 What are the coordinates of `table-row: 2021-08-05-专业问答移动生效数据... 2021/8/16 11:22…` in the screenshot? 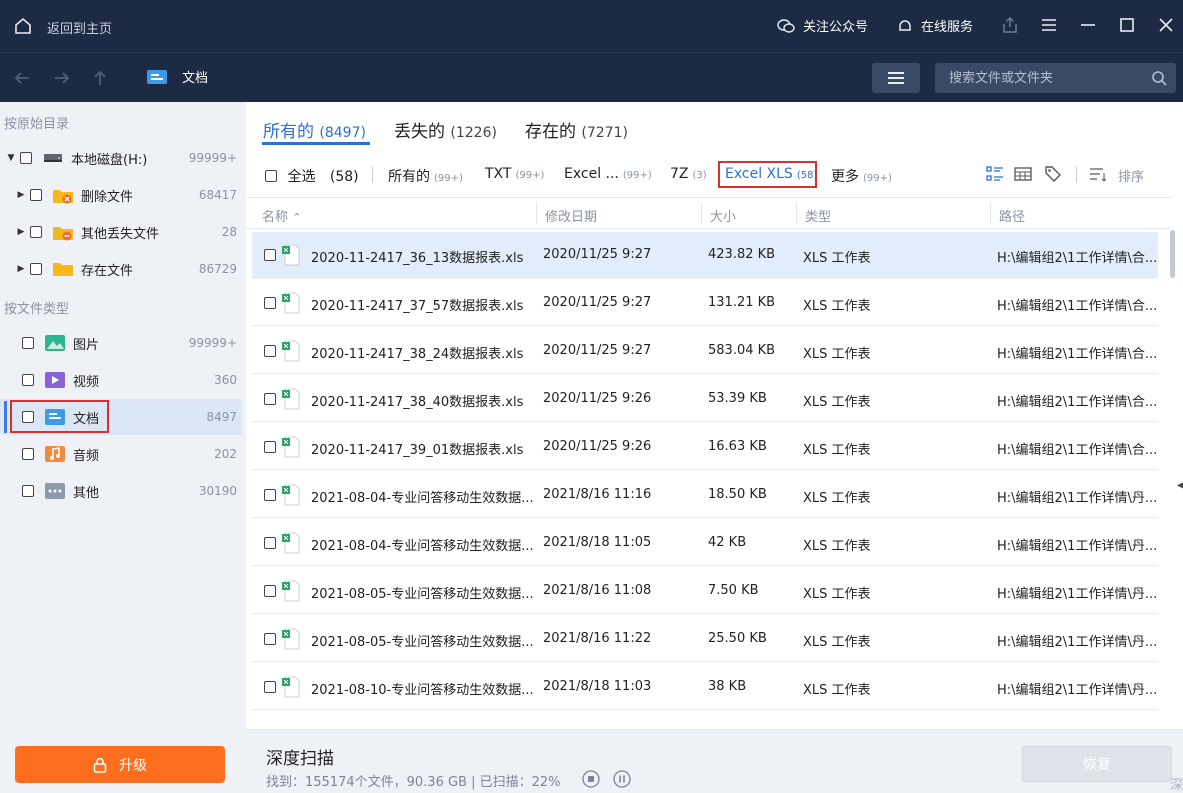 It's located at (705, 639).